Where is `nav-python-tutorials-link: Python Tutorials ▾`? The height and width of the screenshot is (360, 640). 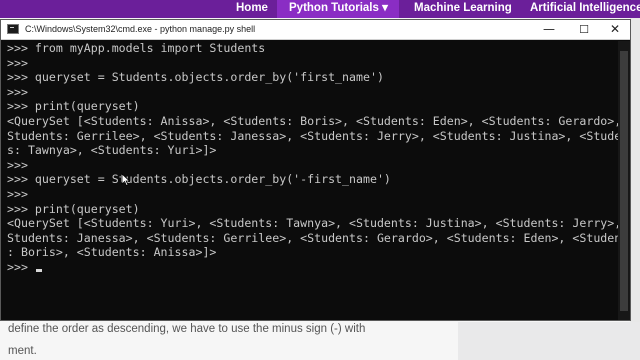 nav-python-tutorials-link: Python Tutorials ▾ is located at coordinates (338, 9).